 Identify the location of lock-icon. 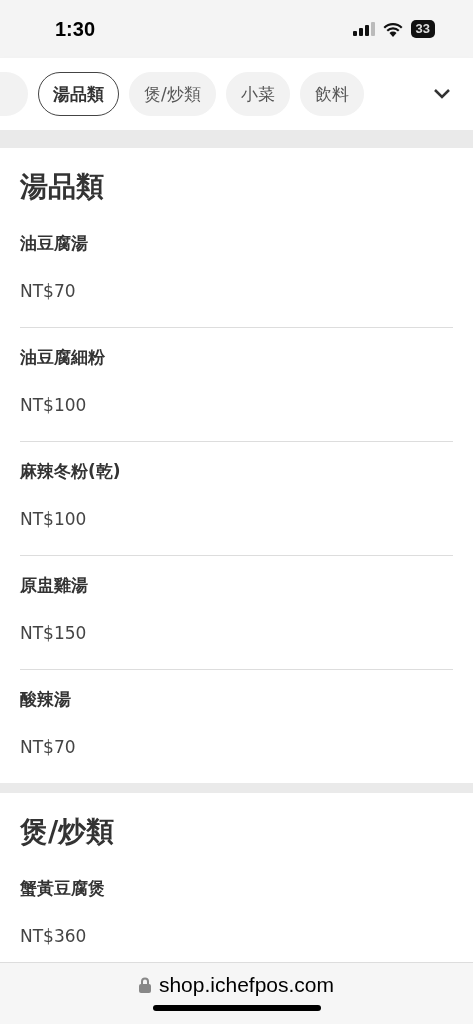
(144, 985).